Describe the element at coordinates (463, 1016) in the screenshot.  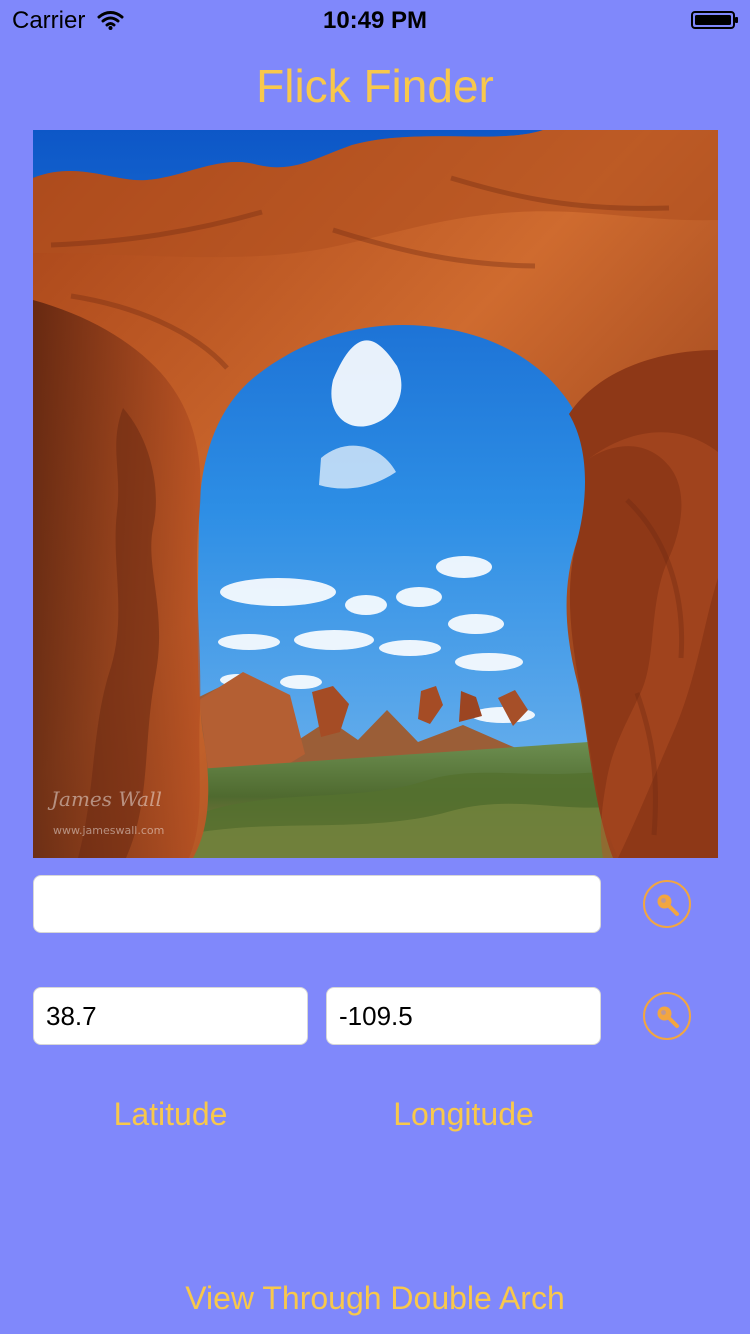
I see `longitude-input` at that location.